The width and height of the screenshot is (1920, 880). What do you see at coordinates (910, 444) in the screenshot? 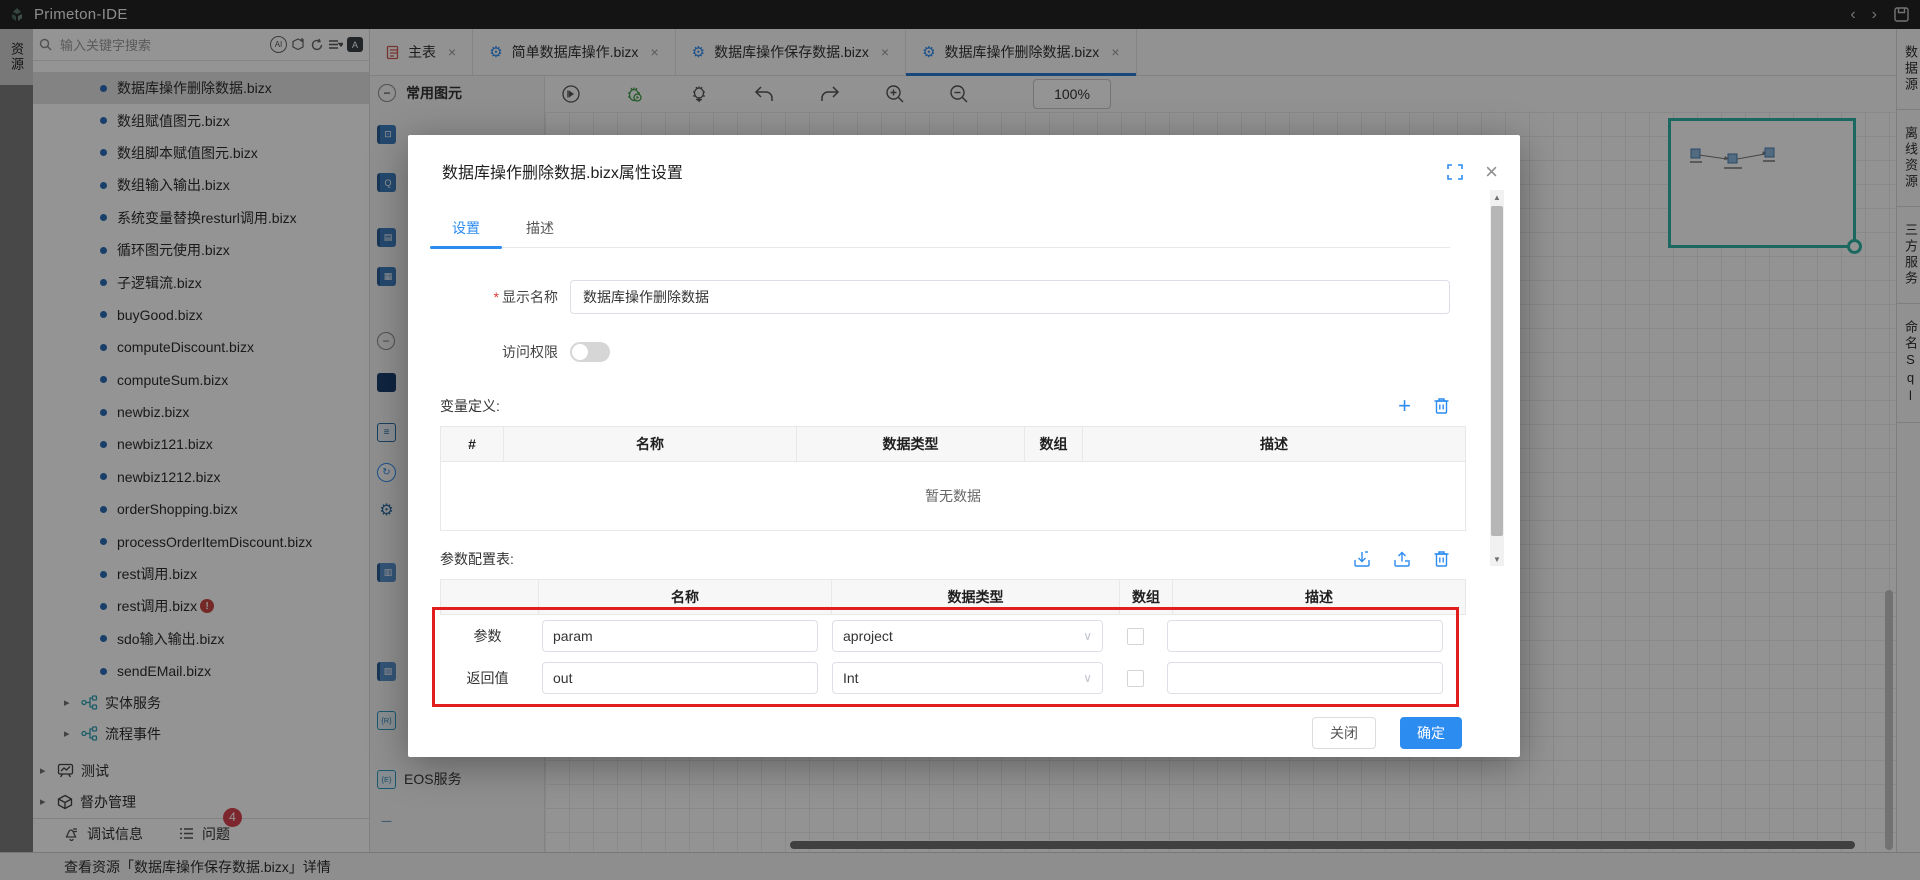
I see `variables-col-header: 数据类型` at bounding box center [910, 444].